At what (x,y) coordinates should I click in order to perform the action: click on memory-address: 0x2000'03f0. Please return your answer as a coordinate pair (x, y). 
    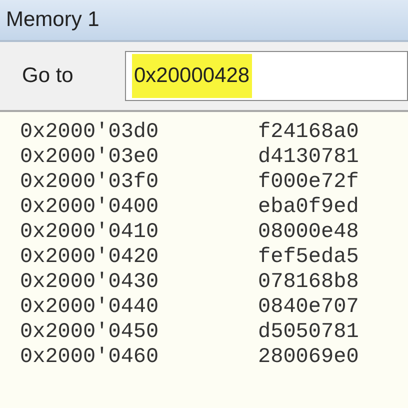
    Looking at the image, I should click on (90, 182).